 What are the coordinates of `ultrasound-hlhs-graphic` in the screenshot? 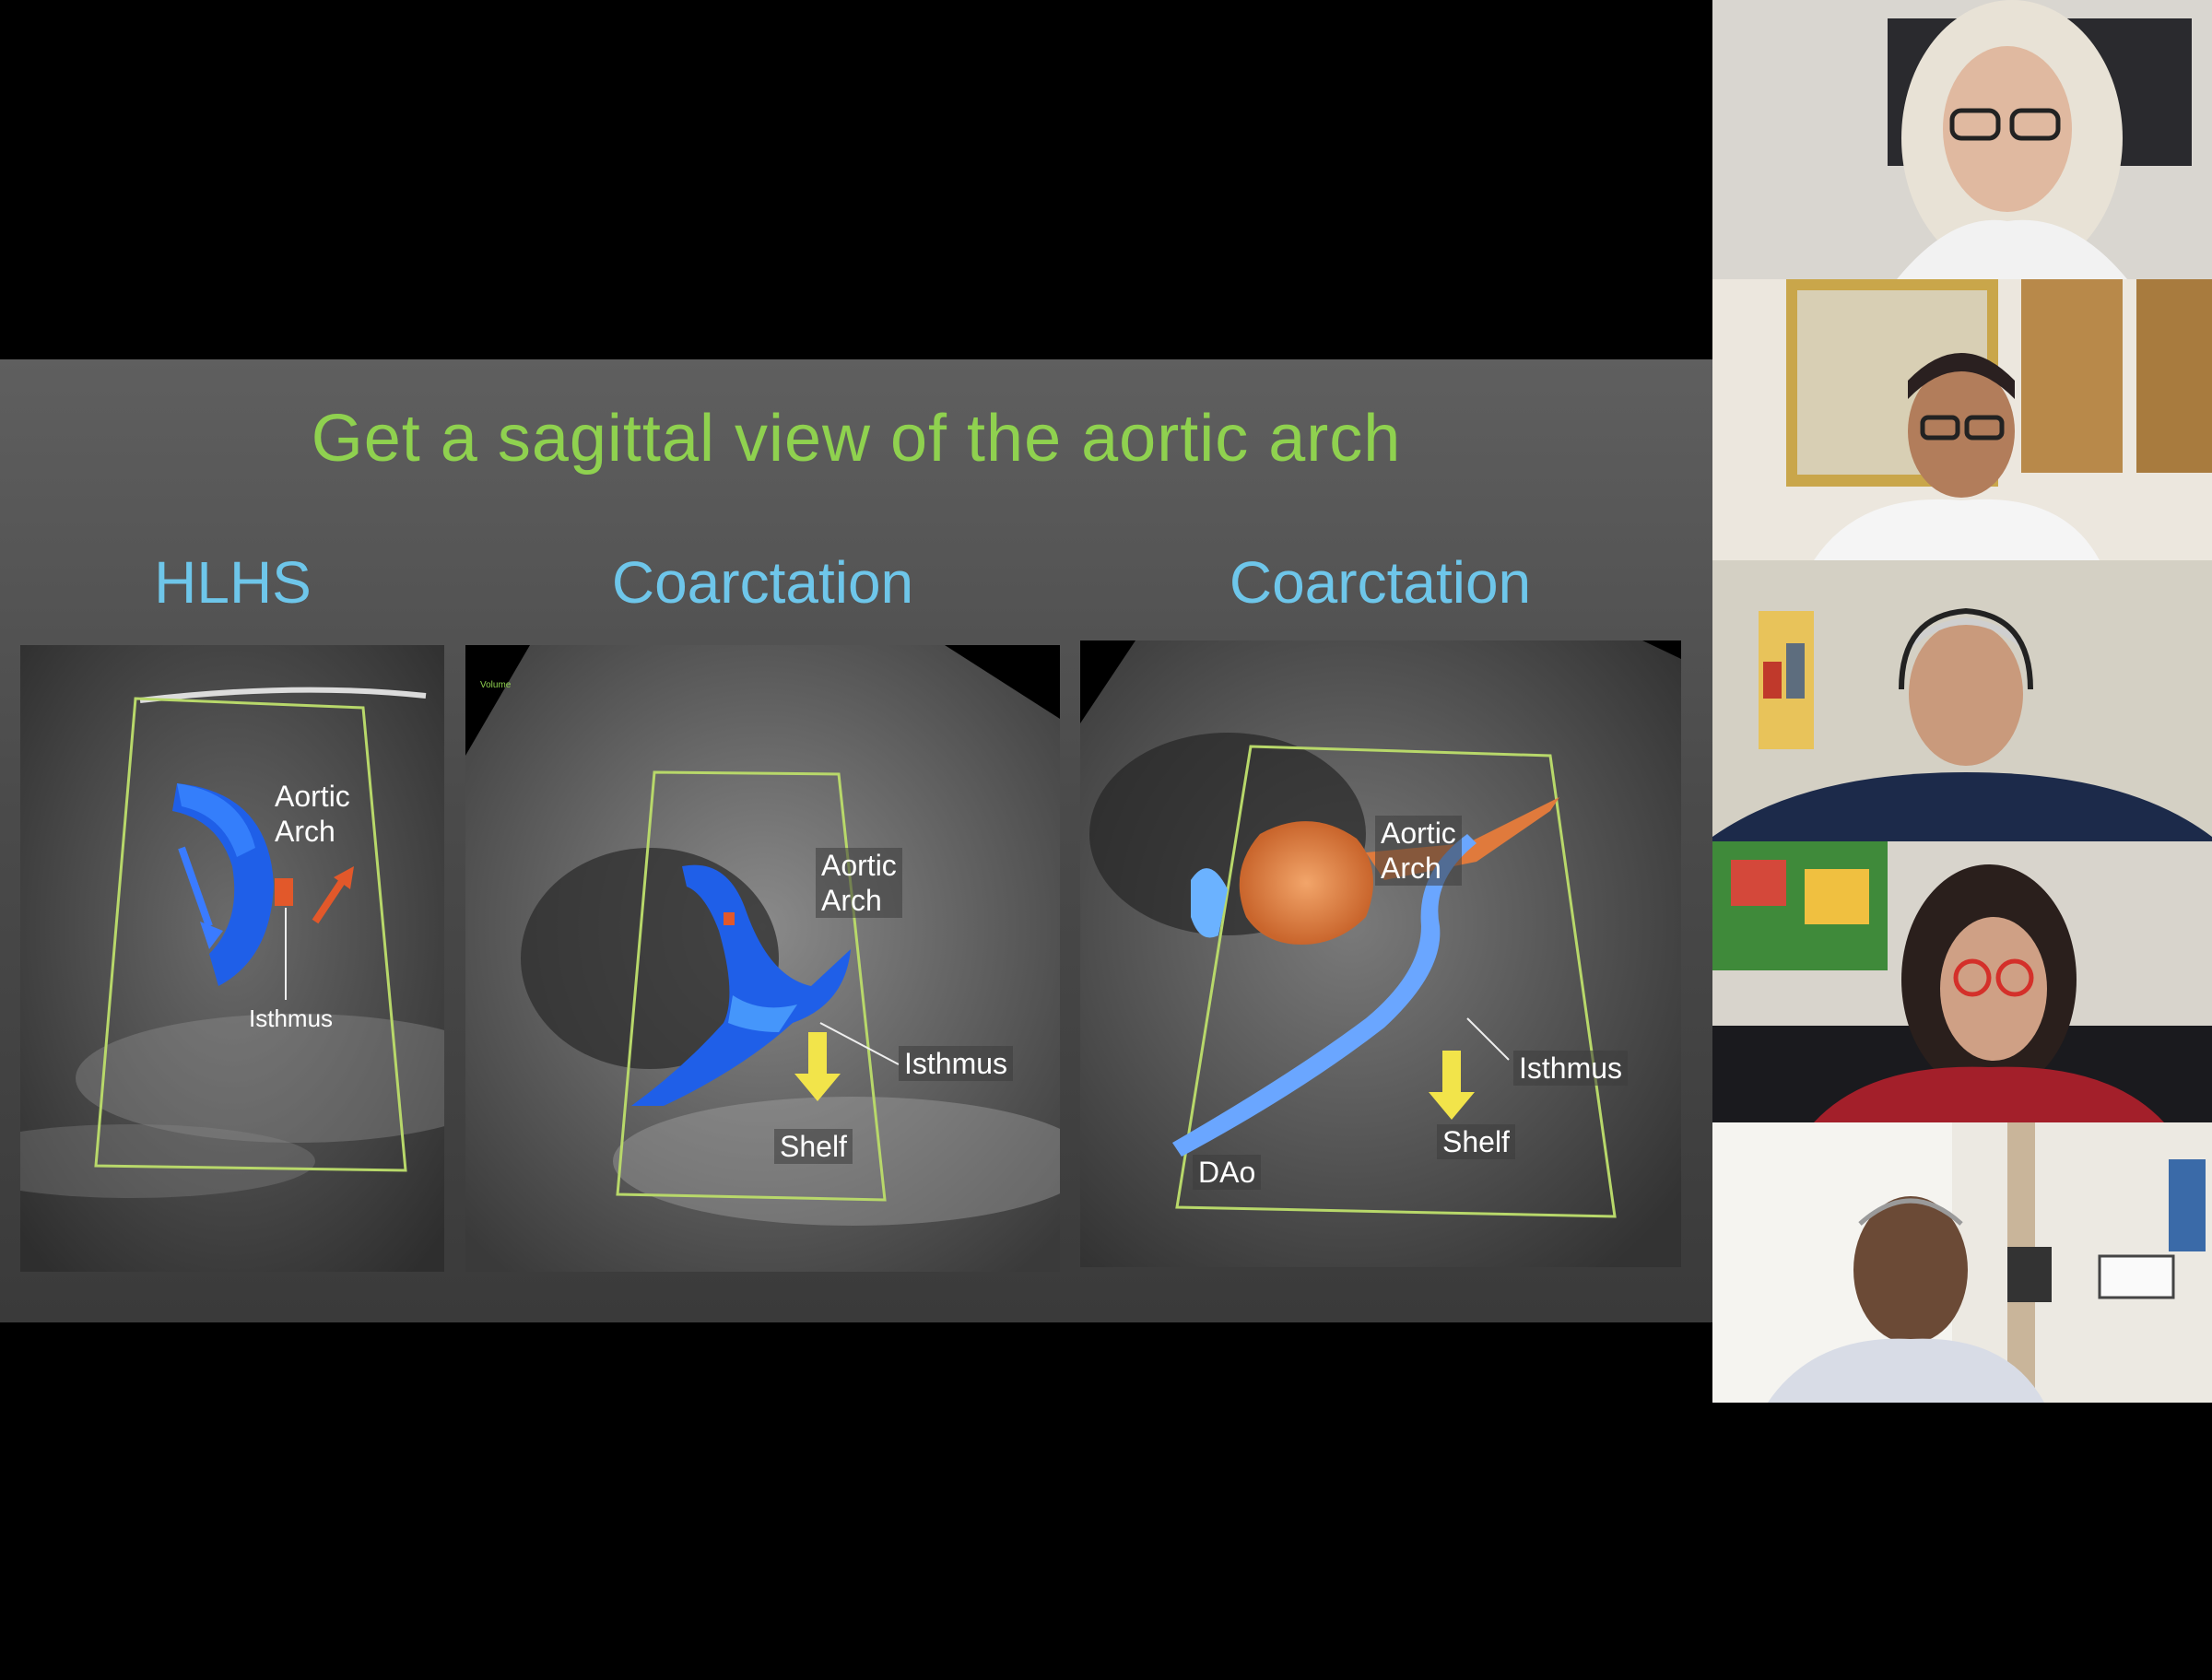 It's located at (232, 958).